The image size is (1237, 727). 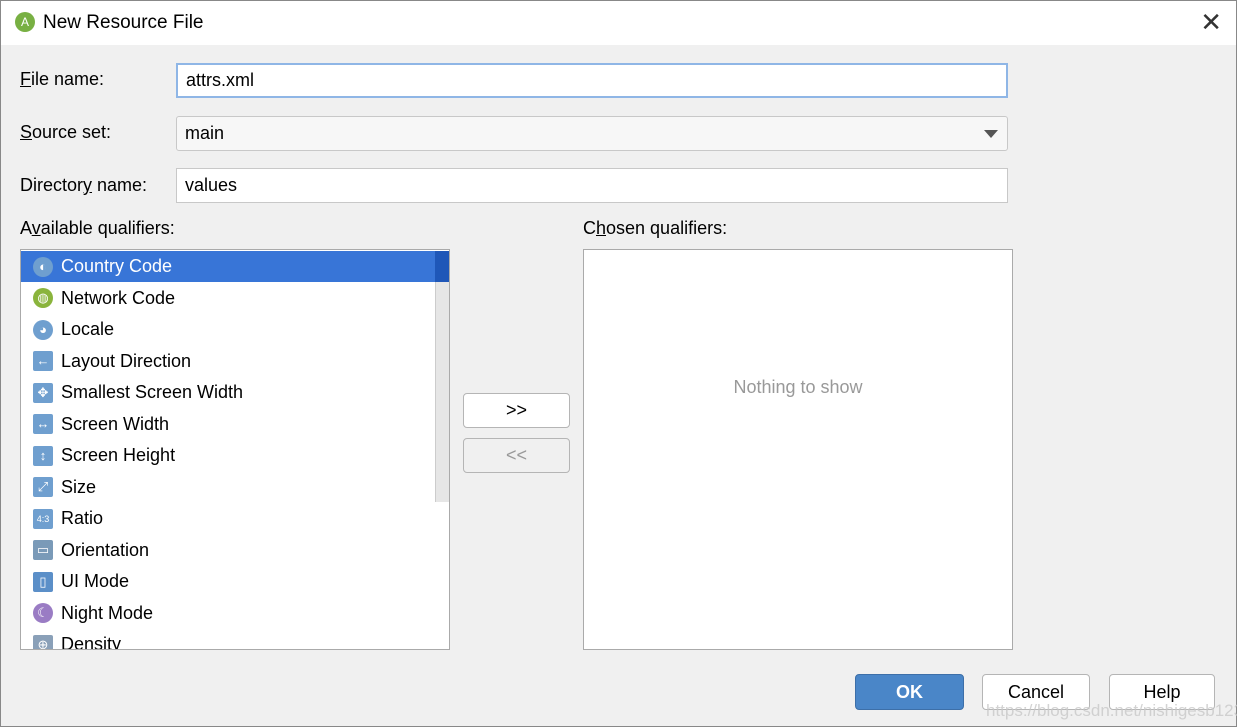 I want to click on scrollbar, so click(x=442, y=449).